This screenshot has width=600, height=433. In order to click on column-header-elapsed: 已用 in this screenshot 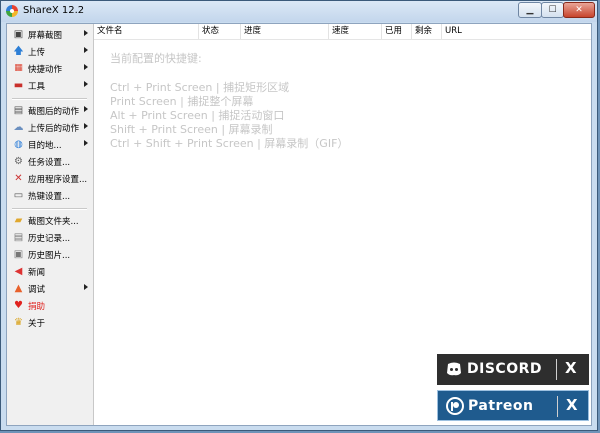, I will do `click(397, 31)`.